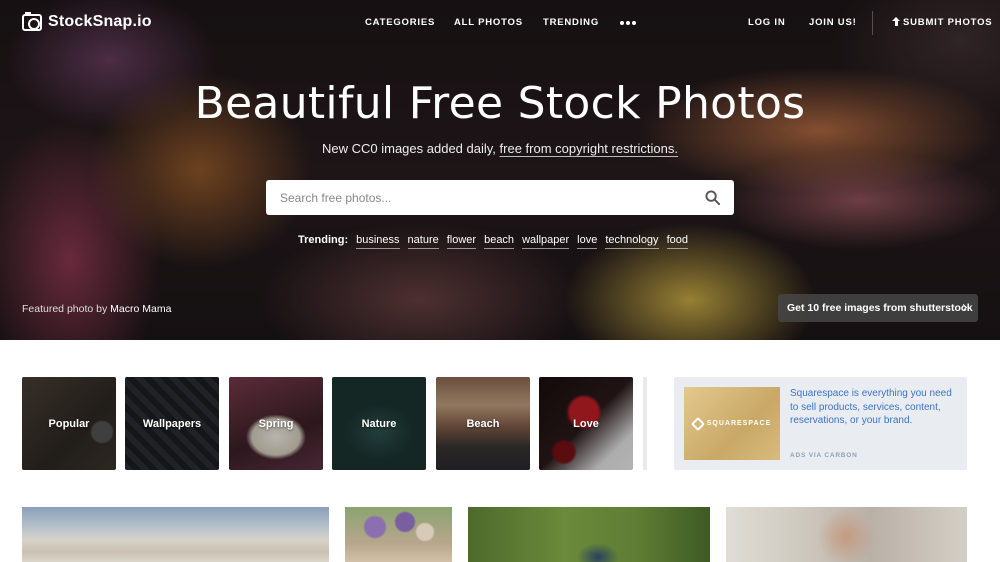 The width and height of the screenshot is (1000, 562). I want to click on trending-tag: wallpaper, so click(546, 241).